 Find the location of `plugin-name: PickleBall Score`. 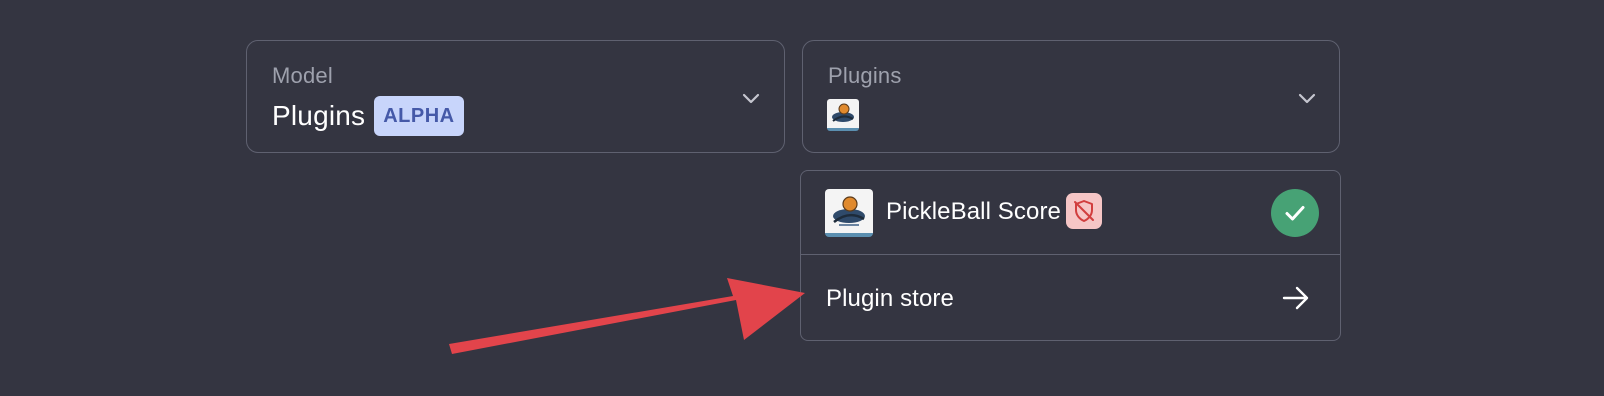

plugin-name: PickleBall Score is located at coordinates (974, 211).